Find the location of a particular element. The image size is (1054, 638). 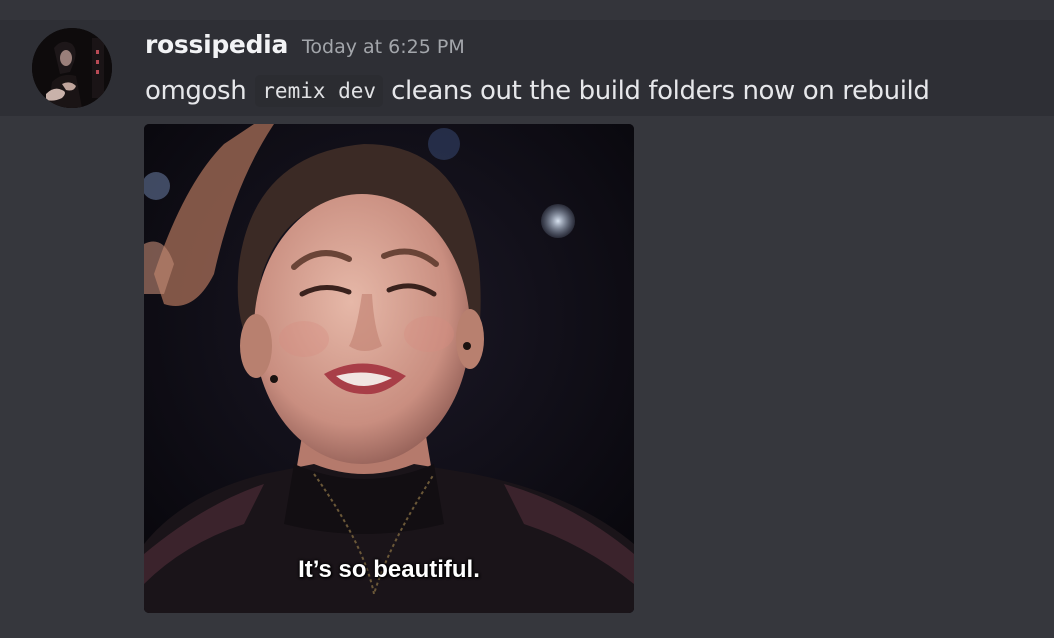

message-text-before: omgosh is located at coordinates (196, 91).